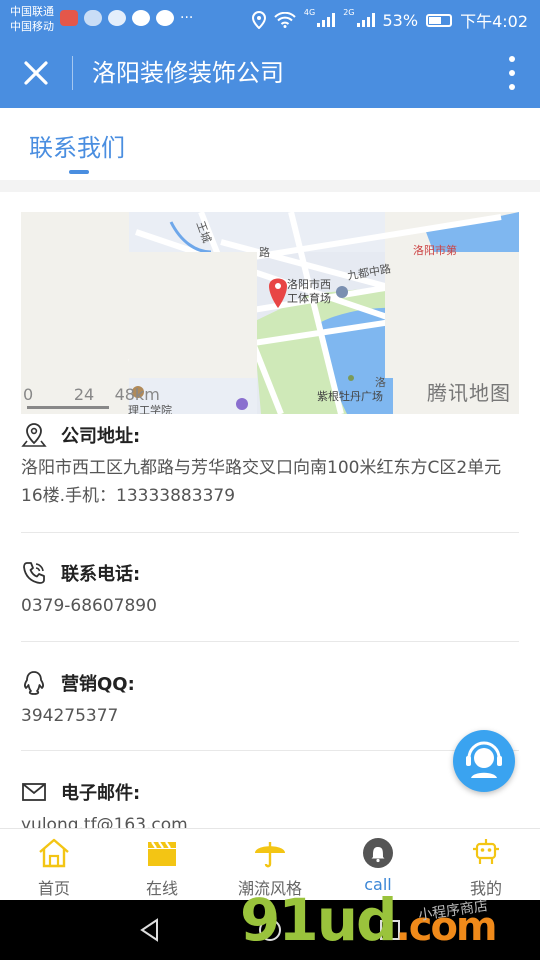 The image size is (540, 960). I want to click on headset-icon, so click(484, 759).